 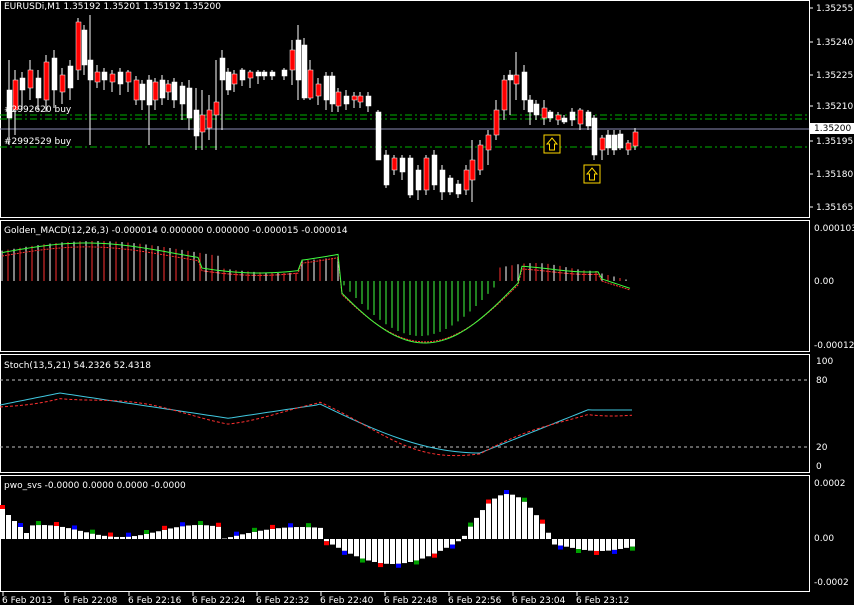 I want to click on price-tick-label: 1.35225, so click(x=834, y=76).